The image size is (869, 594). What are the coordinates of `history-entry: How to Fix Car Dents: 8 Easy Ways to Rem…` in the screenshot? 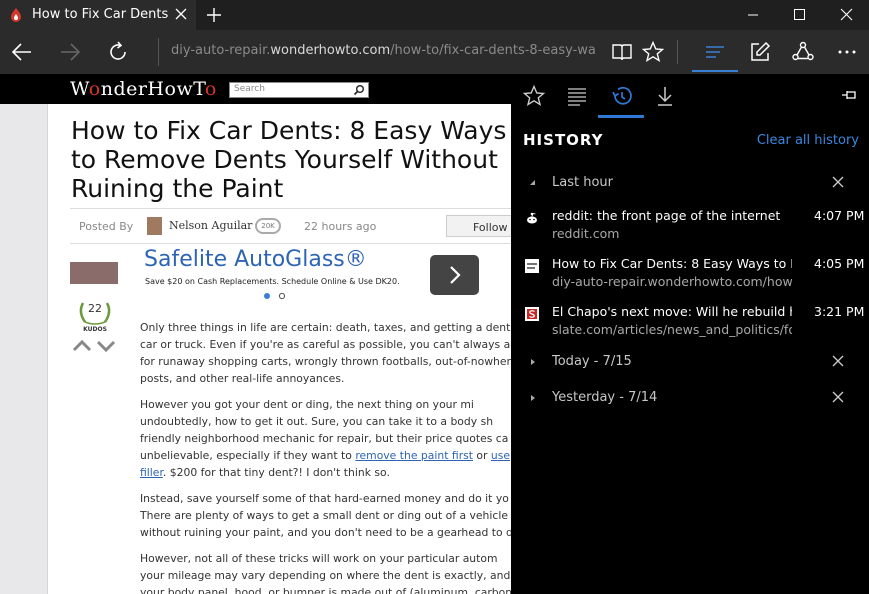 It's located at (690, 278).